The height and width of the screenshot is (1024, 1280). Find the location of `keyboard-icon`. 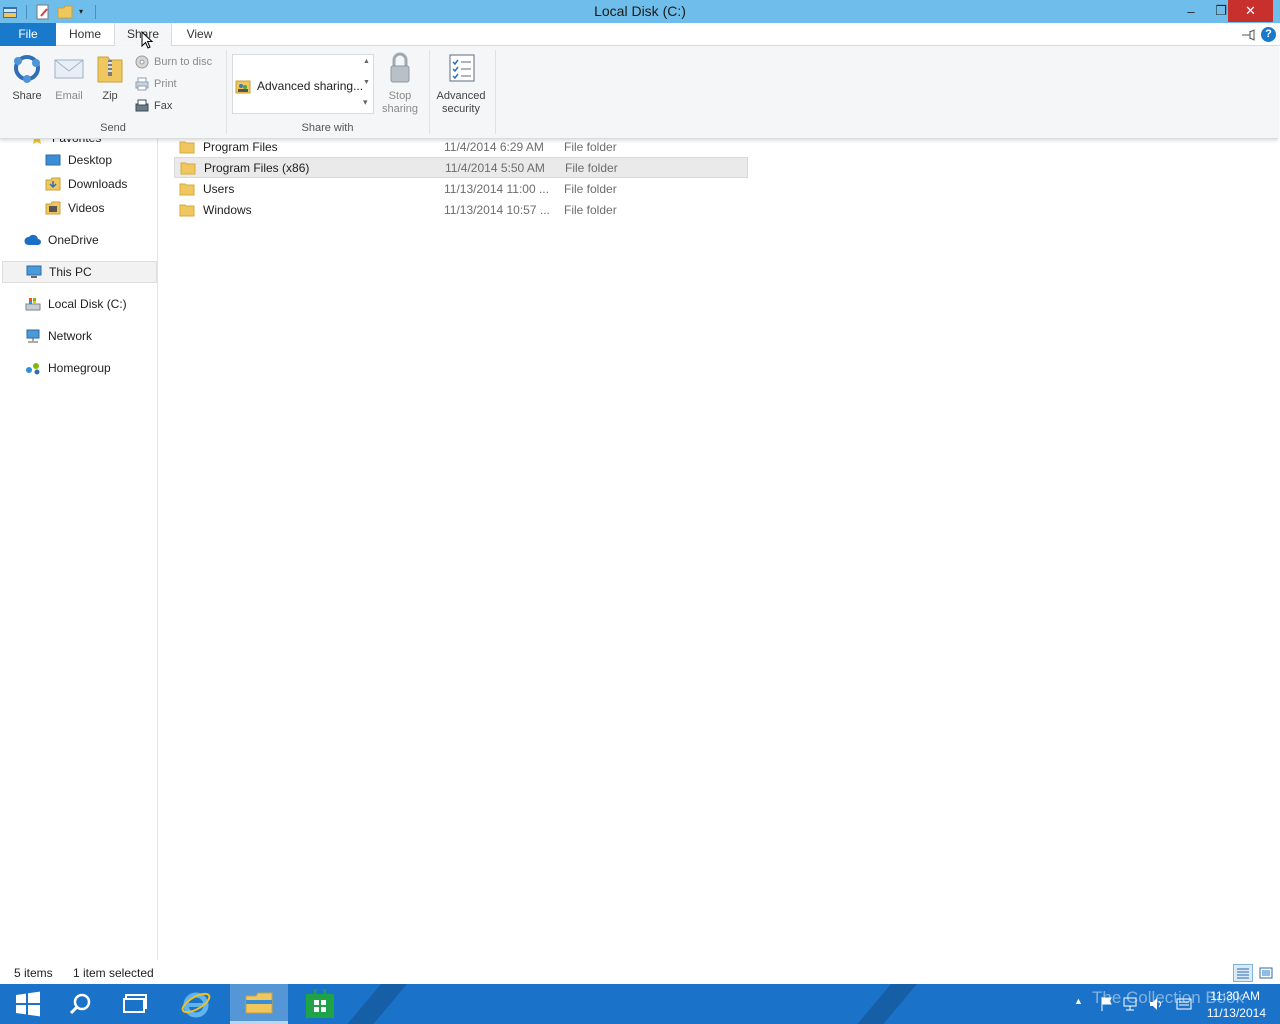

keyboard-icon is located at coordinates (1184, 1004).